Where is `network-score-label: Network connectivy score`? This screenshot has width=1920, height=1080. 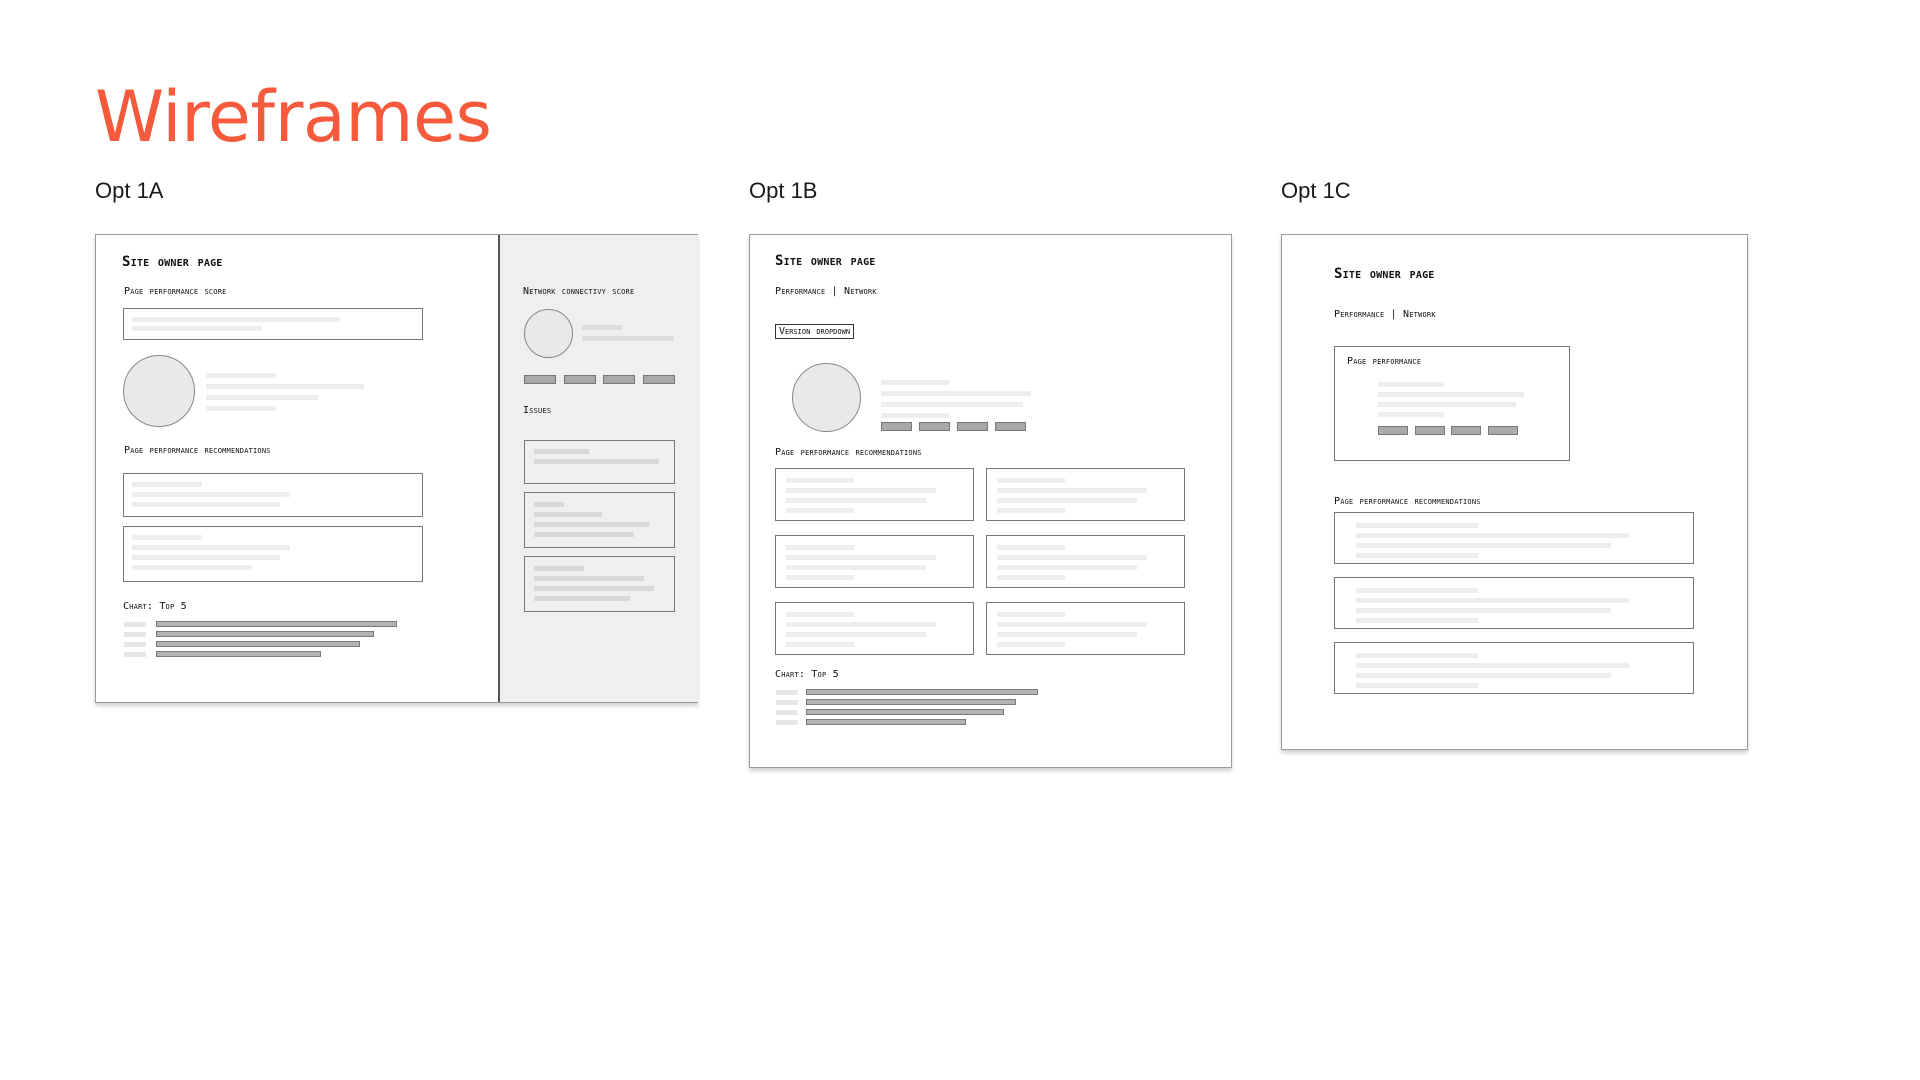
network-score-label: Network connectivy score is located at coordinates (579, 291).